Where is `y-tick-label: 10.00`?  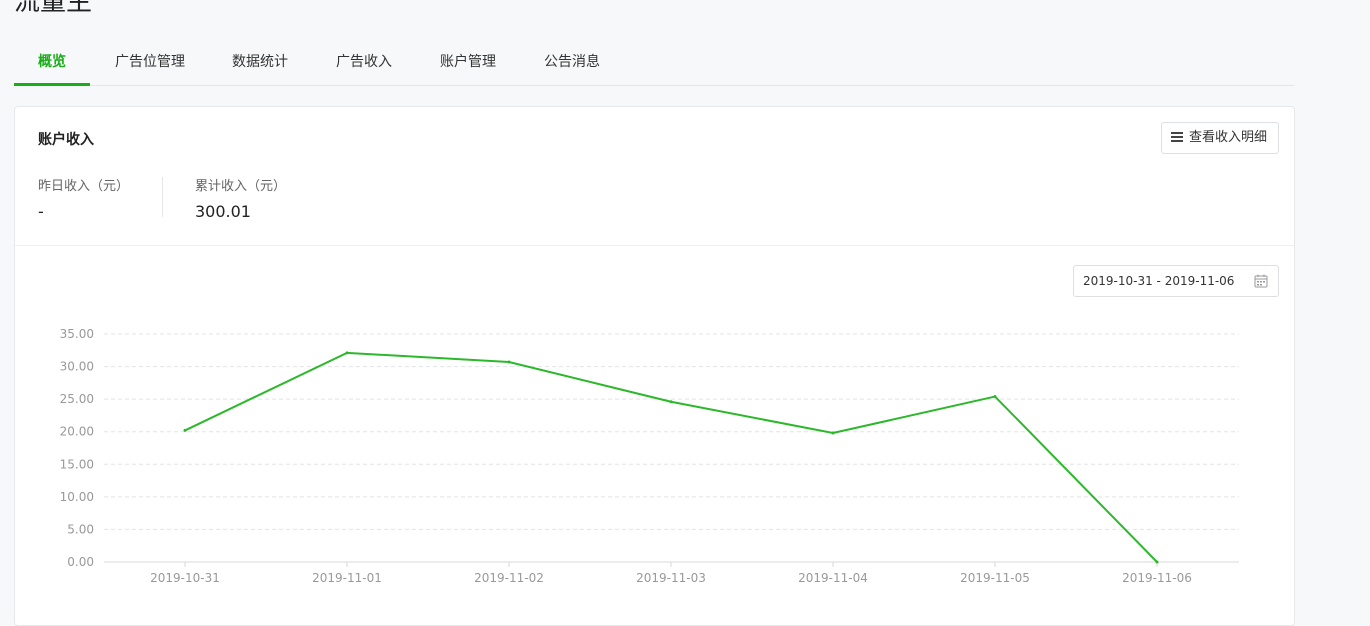 y-tick-label: 10.00 is located at coordinates (77, 497).